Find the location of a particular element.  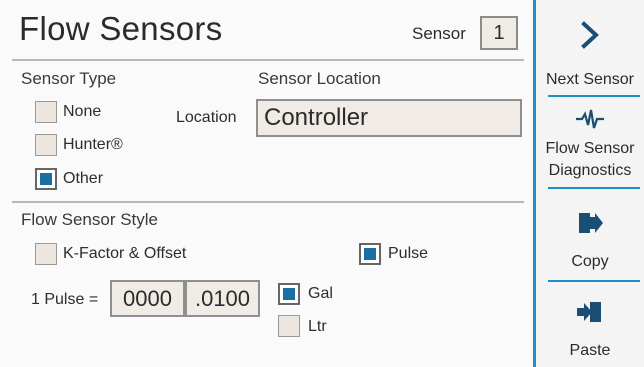

unit-gal-label: Gal is located at coordinates (320, 293).